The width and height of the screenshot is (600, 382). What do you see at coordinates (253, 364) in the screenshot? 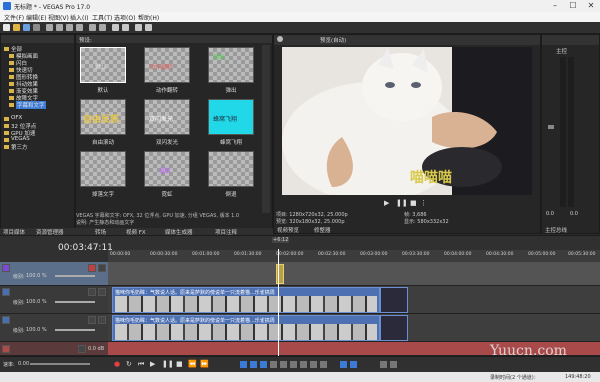
I see `envelope-tool-icon` at bounding box center [253, 364].